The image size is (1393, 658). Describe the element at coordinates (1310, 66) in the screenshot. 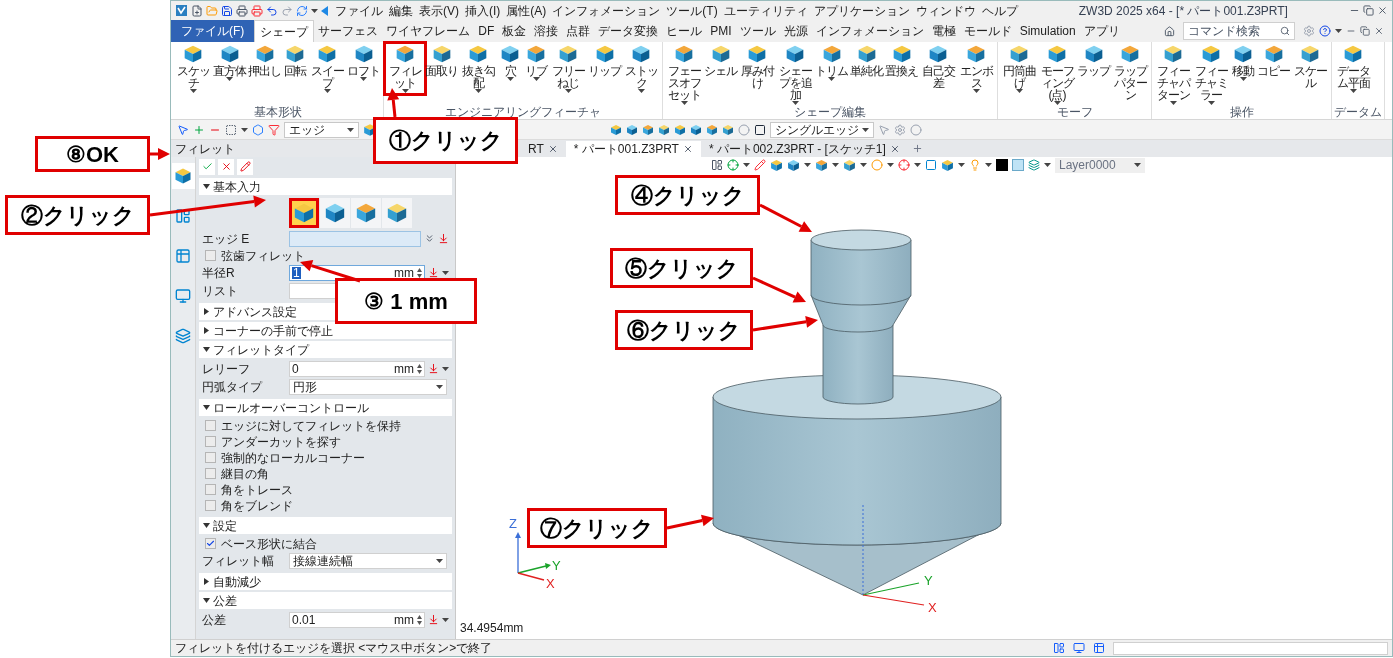

I see `ribbon-command: スケール` at that location.